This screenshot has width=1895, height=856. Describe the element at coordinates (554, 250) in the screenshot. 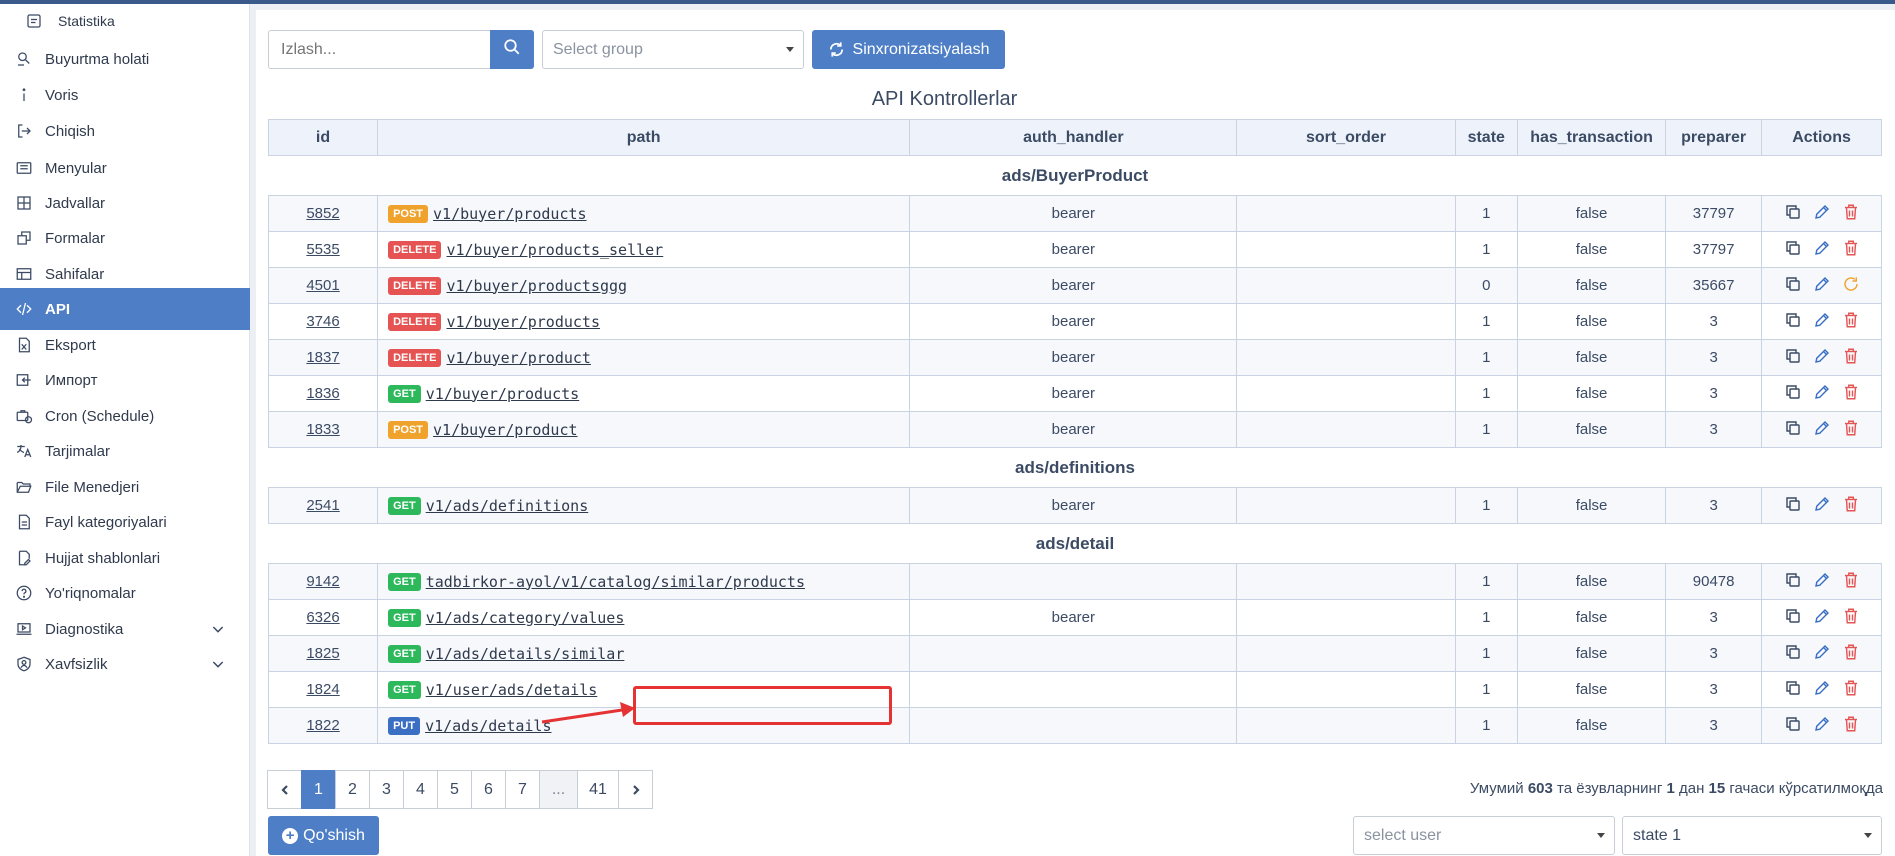

I see `path-link: v1/buyer/products_seller` at that location.